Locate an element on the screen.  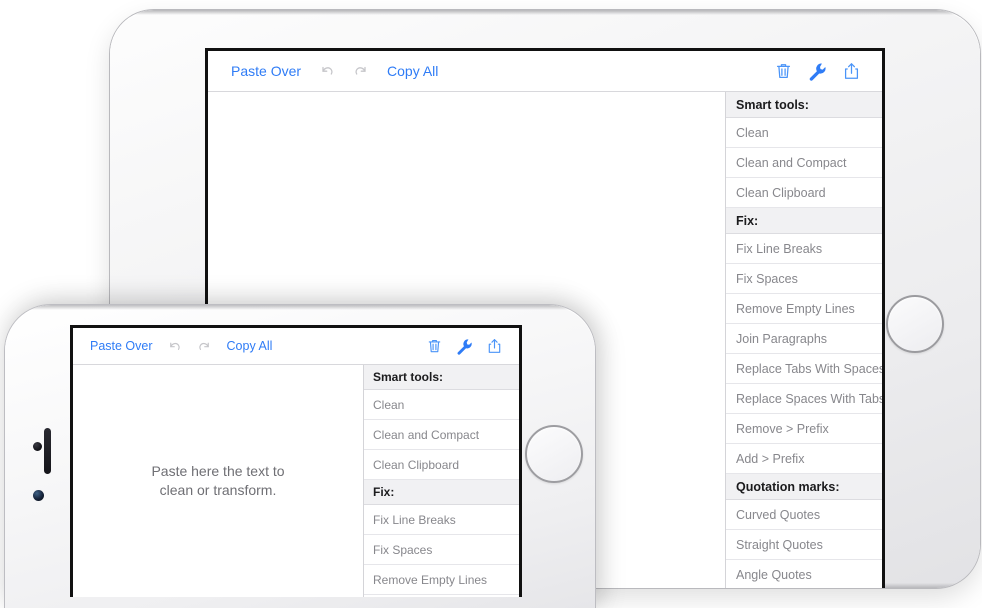
menu-item: Remove > Prefix is located at coordinates (804, 429).